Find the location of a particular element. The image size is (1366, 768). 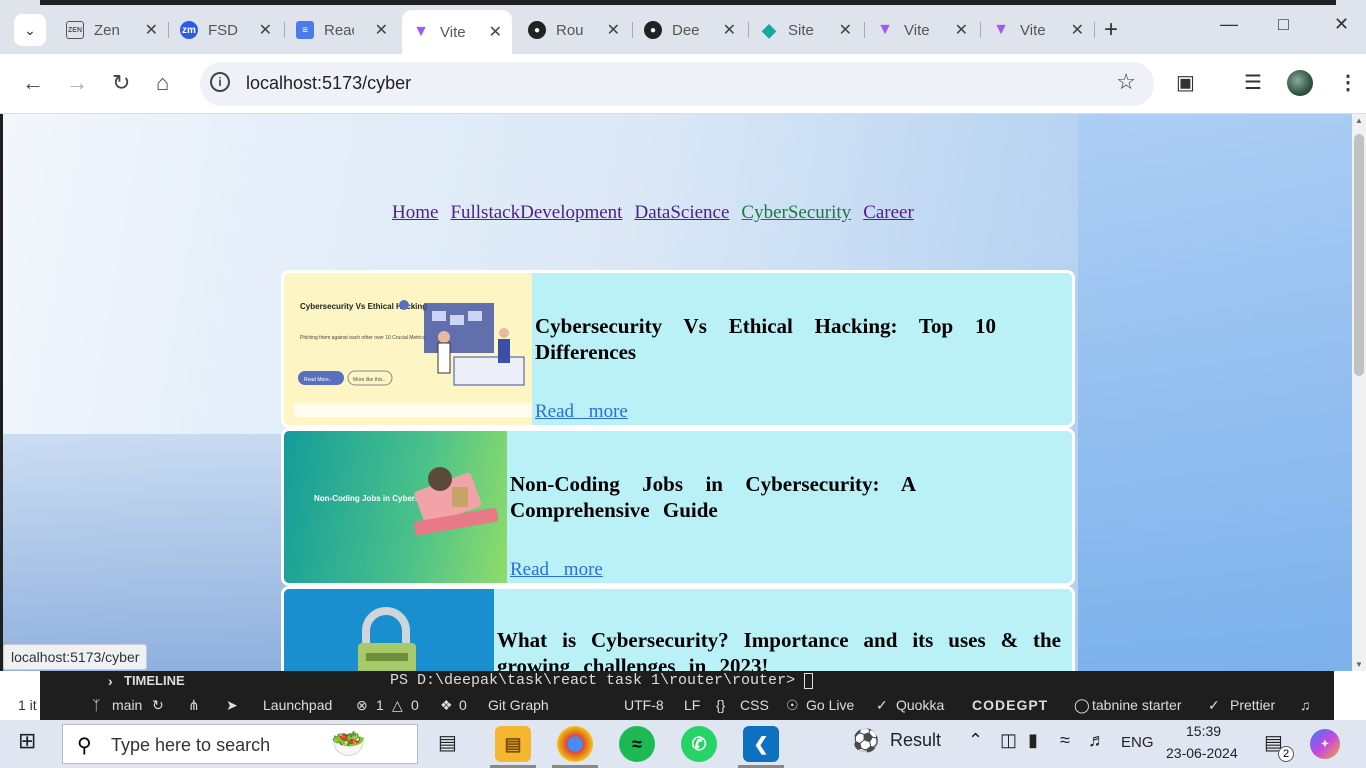

chevron-up-icon: ⌃ is located at coordinates (975, 740).